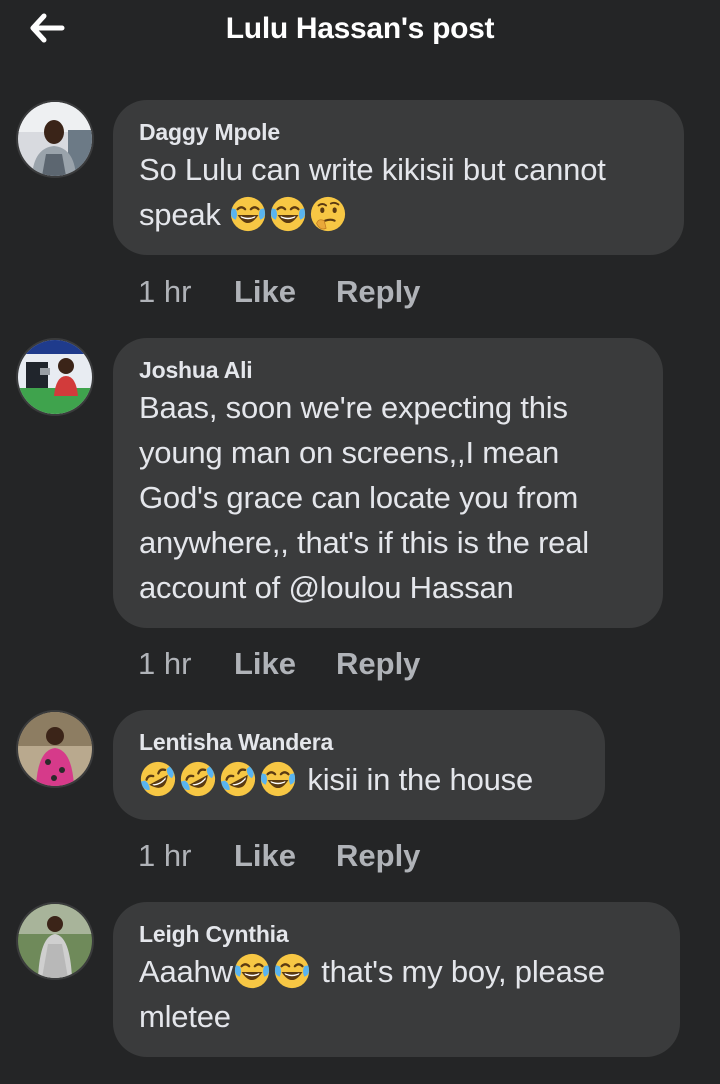  I want to click on top-app-bar: Lulu Hassan's post, so click(360, 33).